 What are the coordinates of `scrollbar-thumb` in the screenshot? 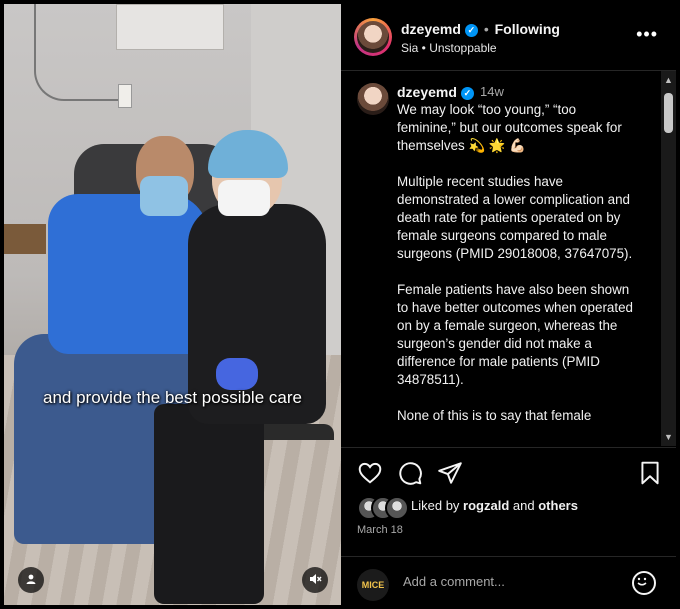 It's located at (668, 113).